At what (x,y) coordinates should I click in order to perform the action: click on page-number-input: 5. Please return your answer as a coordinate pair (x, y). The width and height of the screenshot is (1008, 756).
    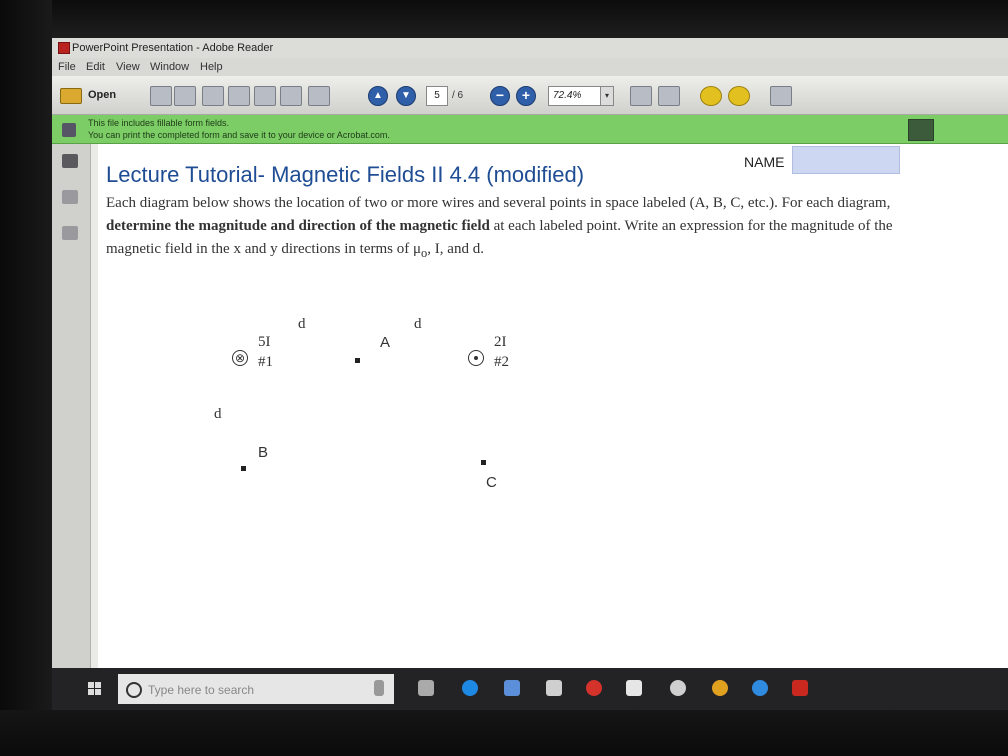
    Looking at the image, I should click on (437, 96).